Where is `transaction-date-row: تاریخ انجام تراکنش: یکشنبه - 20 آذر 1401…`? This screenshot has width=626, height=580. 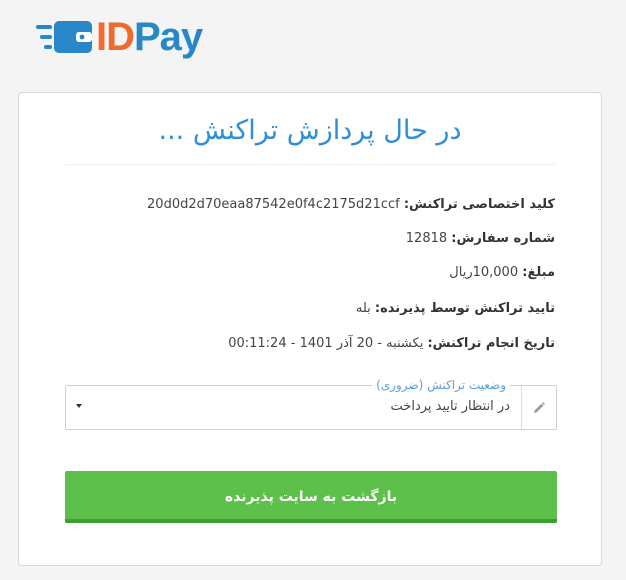
transaction-date-row: تاریخ انجام تراکنش: یکشنبه - 20 آذر 1401… is located at coordinates (310, 344).